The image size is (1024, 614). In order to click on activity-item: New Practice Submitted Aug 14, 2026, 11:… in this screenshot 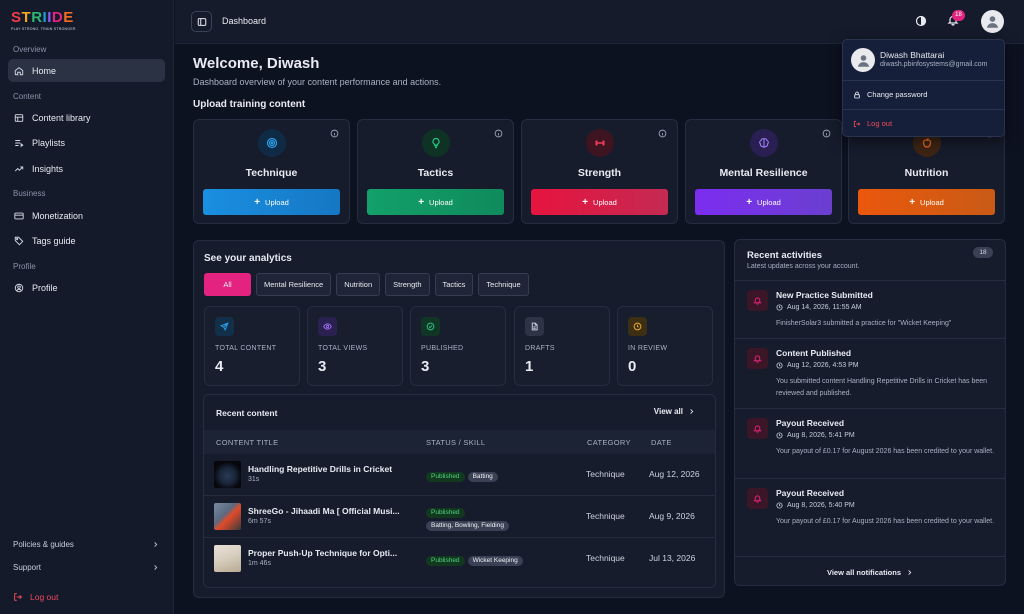, I will do `click(870, 309)`.